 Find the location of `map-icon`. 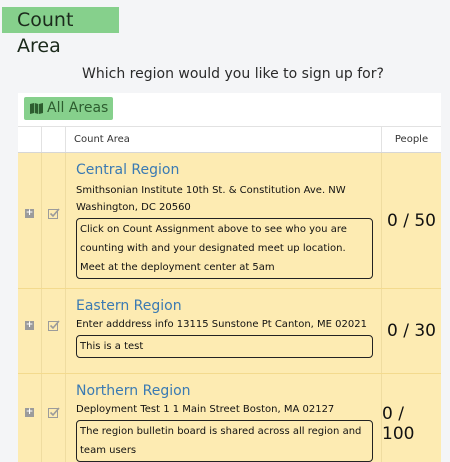

map-icon is located at coordinates (36, 108).